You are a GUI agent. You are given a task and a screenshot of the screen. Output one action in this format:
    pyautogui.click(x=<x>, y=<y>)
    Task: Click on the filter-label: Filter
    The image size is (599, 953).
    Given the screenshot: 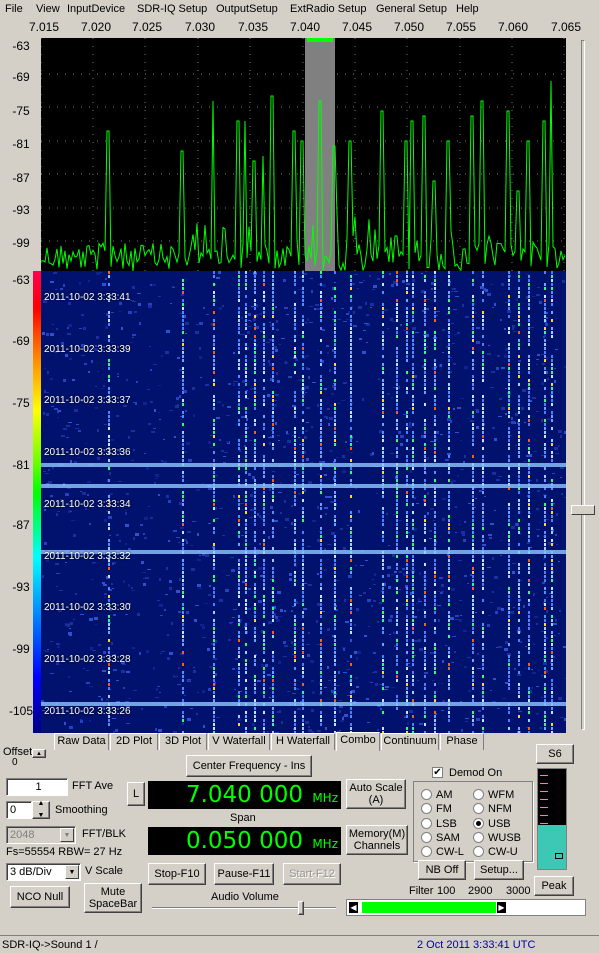 What is the action you would take?
    pyautogui.click(x=421, y=891)
    